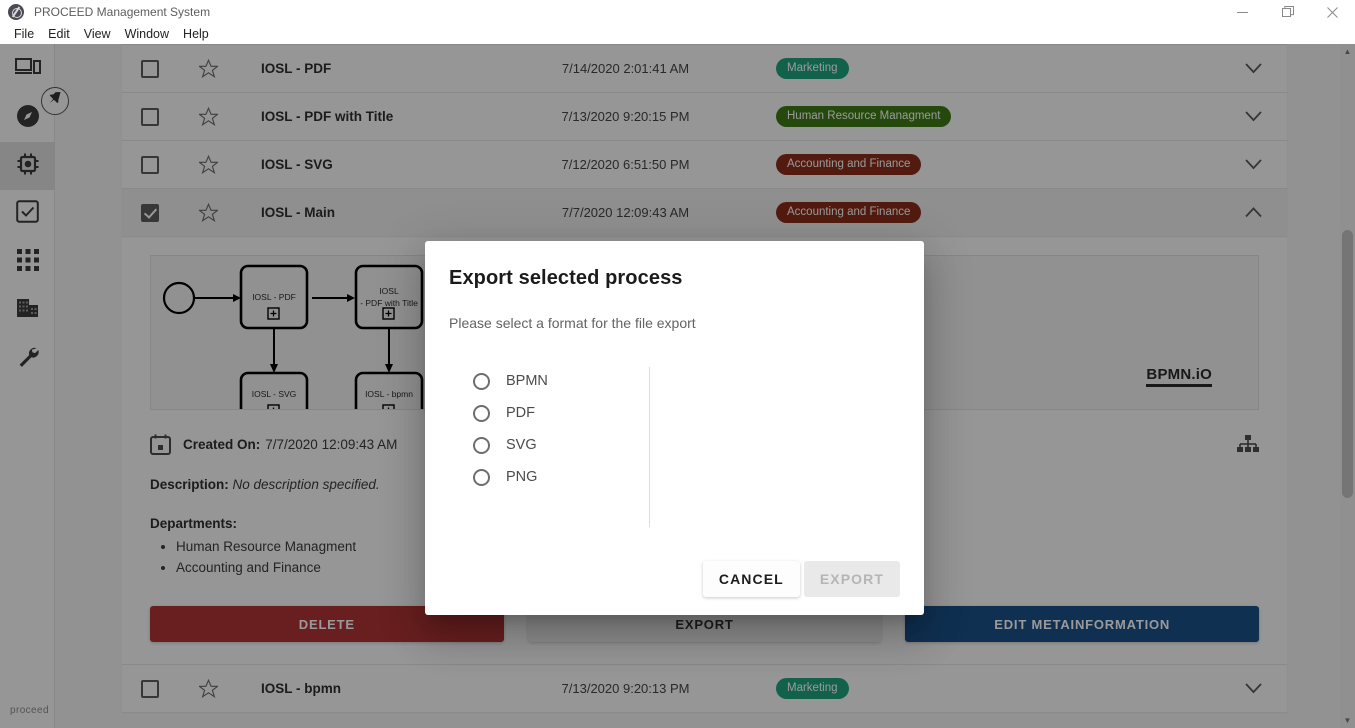  What do you see at coordinates (1253, 212) in the screenshot?
I see `collapse-row-button` at bounding box center [1253, 212].